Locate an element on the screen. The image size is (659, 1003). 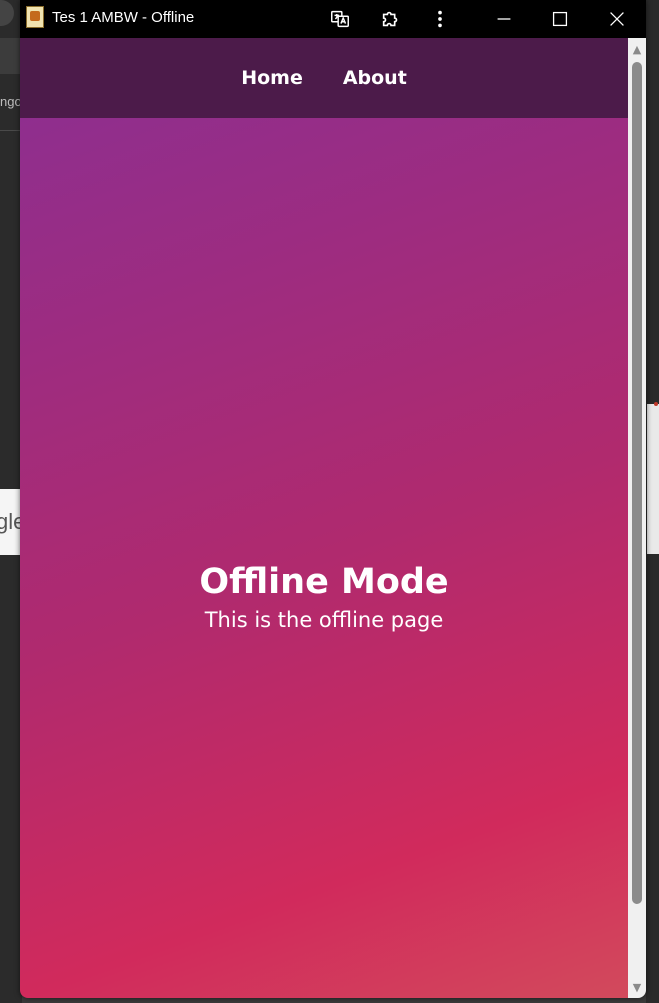
page-title: Offline Mode is located at coordinates (324, 582).